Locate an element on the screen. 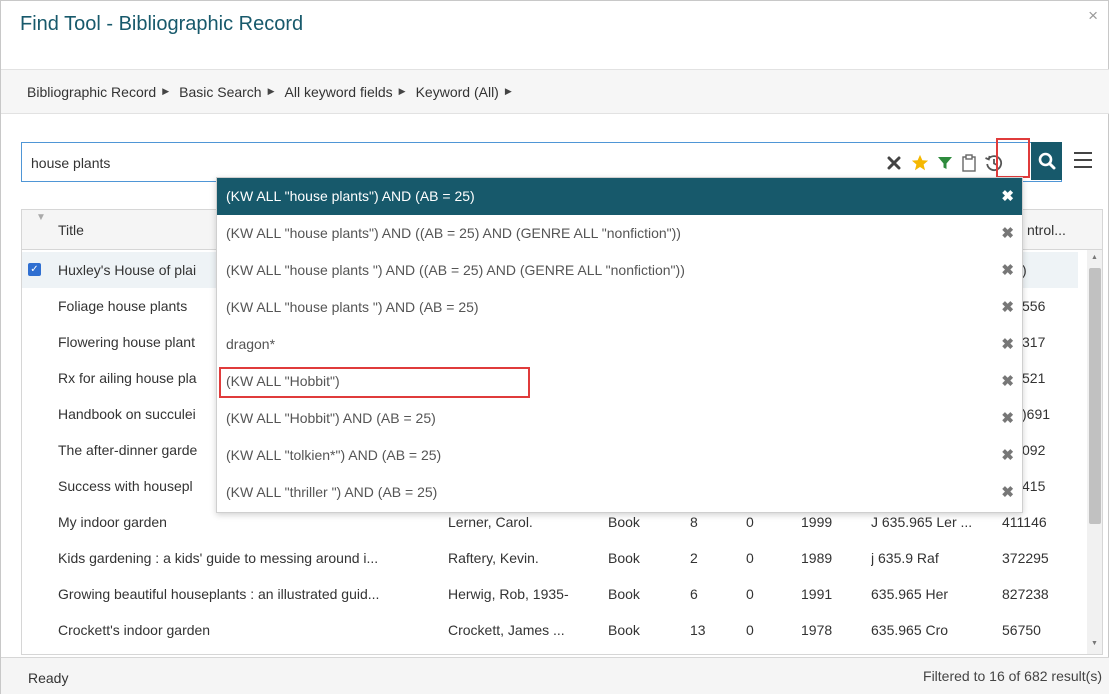 The image size is (1109, 694). history-item-label: (KW ALL "thriller ") AND (AB = 25) is located at coordinates (332, 492).